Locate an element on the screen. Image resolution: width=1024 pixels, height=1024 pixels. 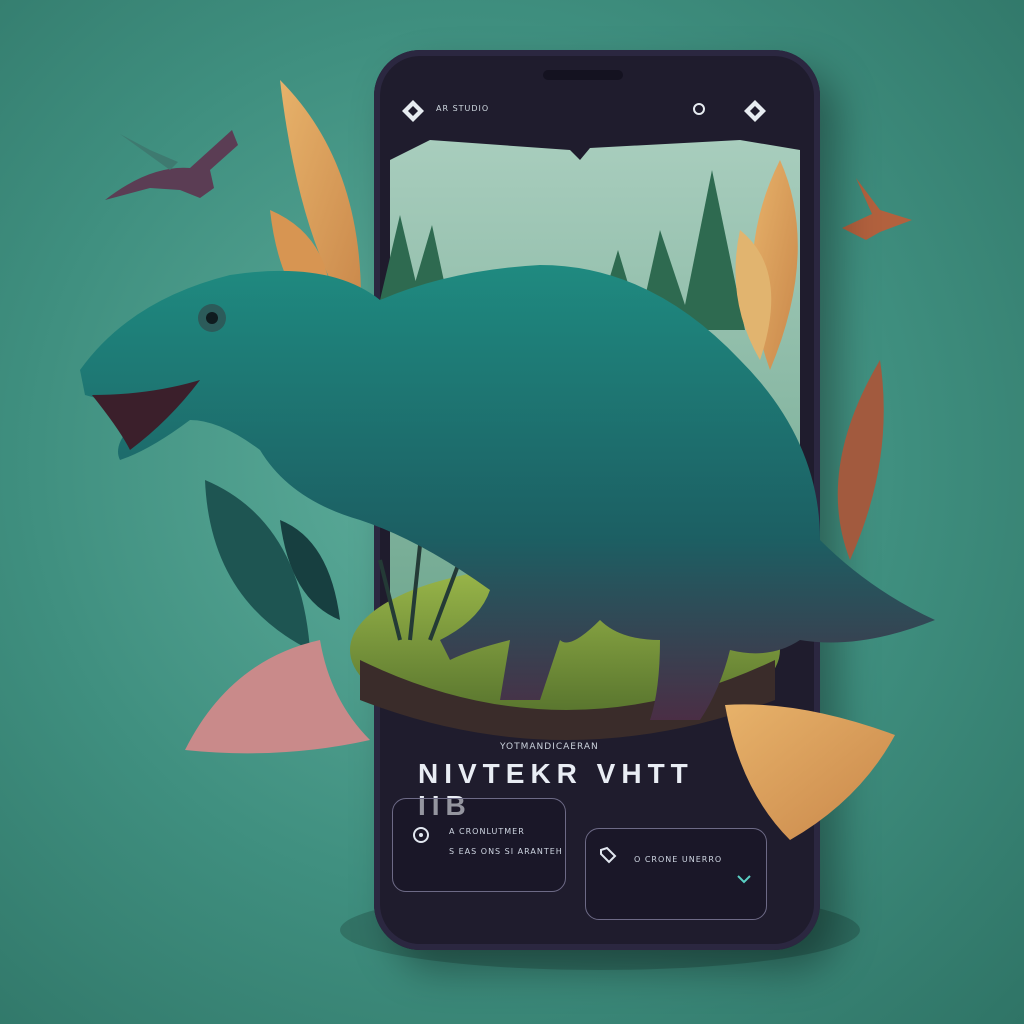
dark-leaves-left is located at coordinates (272, 565).